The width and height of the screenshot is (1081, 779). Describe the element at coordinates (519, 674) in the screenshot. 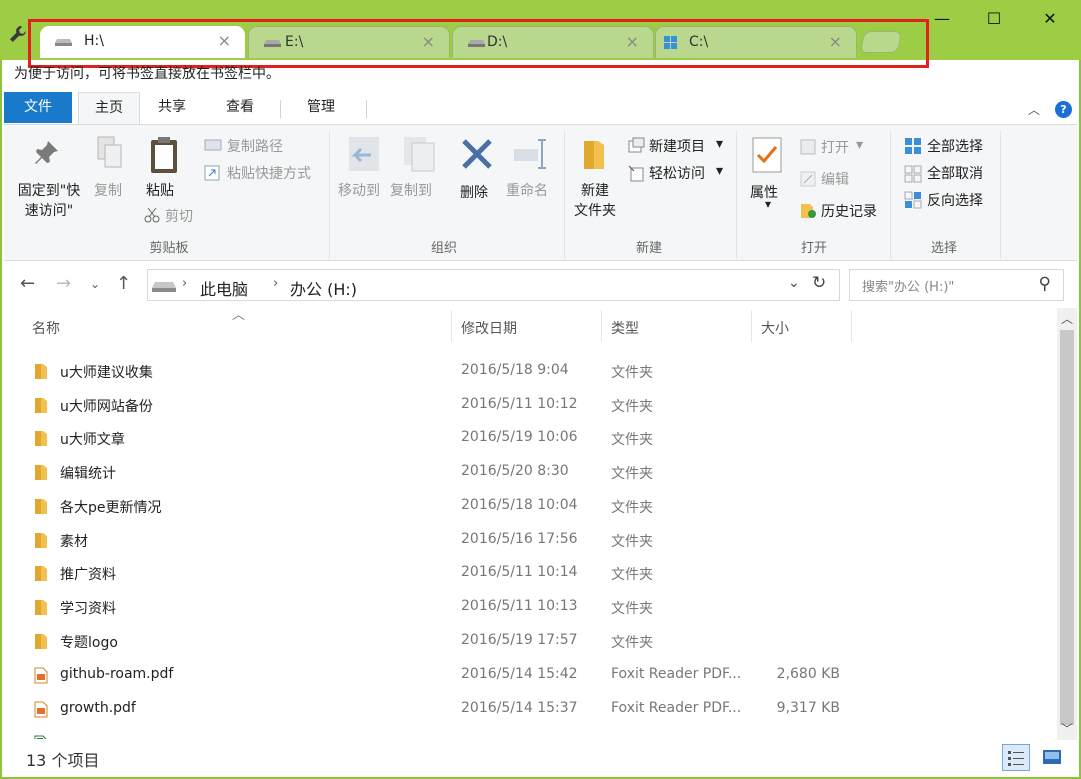

I see `file-date: 2016/5/14 15:42` at that location.